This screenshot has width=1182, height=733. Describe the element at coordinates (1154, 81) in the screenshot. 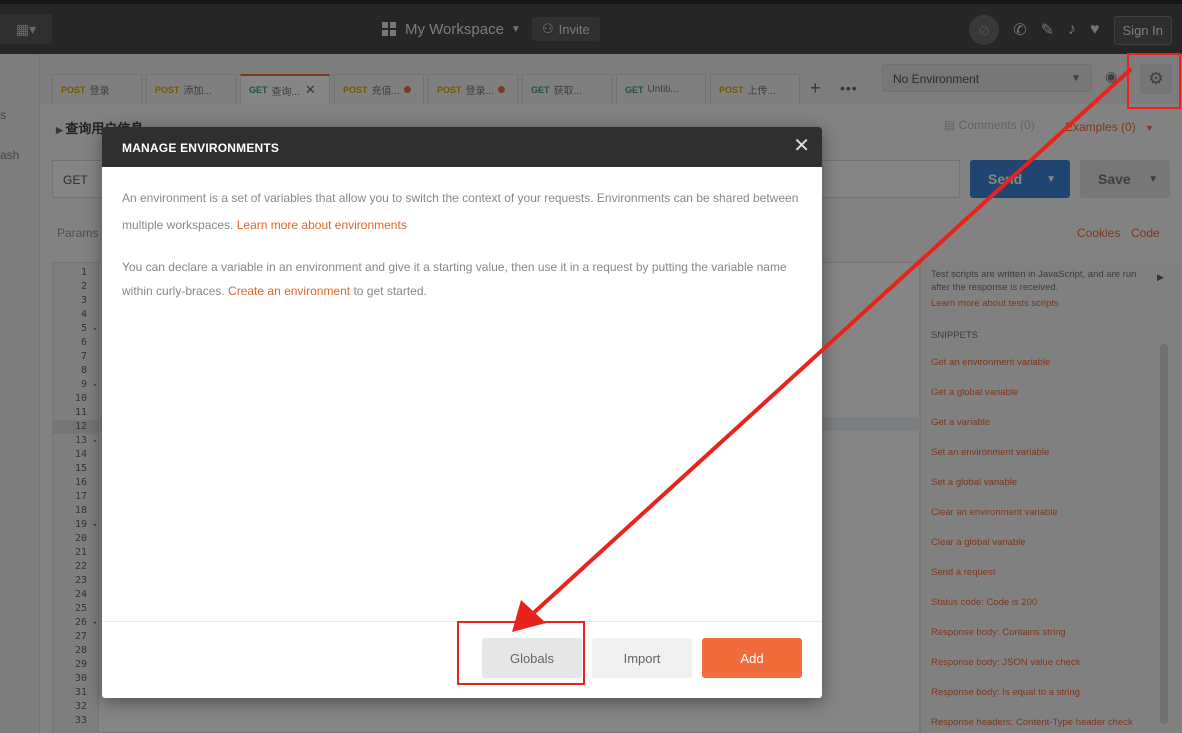

I see `annotation-gear-highlight` at that location.